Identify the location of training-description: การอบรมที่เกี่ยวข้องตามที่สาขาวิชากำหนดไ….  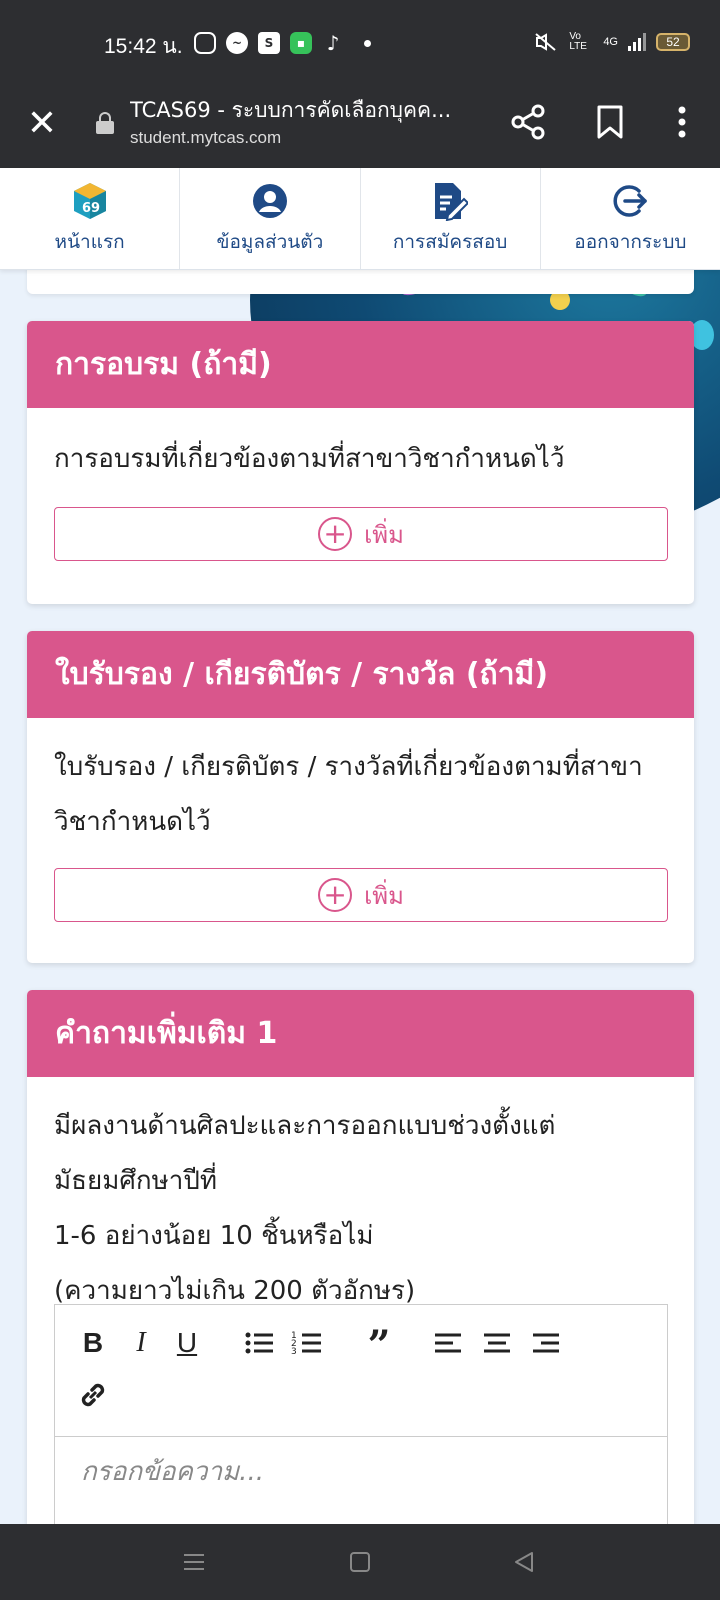
(309, 459).